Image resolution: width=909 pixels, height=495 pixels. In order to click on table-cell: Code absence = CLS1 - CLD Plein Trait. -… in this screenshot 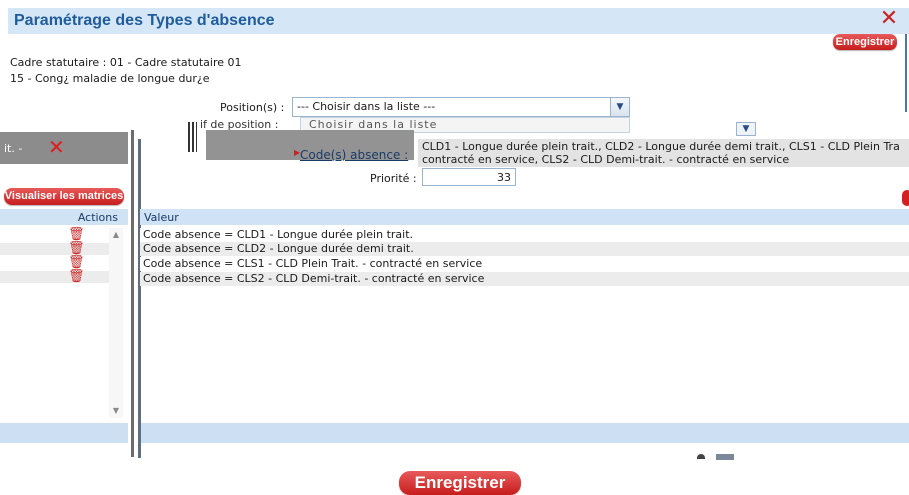, I will do `click(313, 263)`.